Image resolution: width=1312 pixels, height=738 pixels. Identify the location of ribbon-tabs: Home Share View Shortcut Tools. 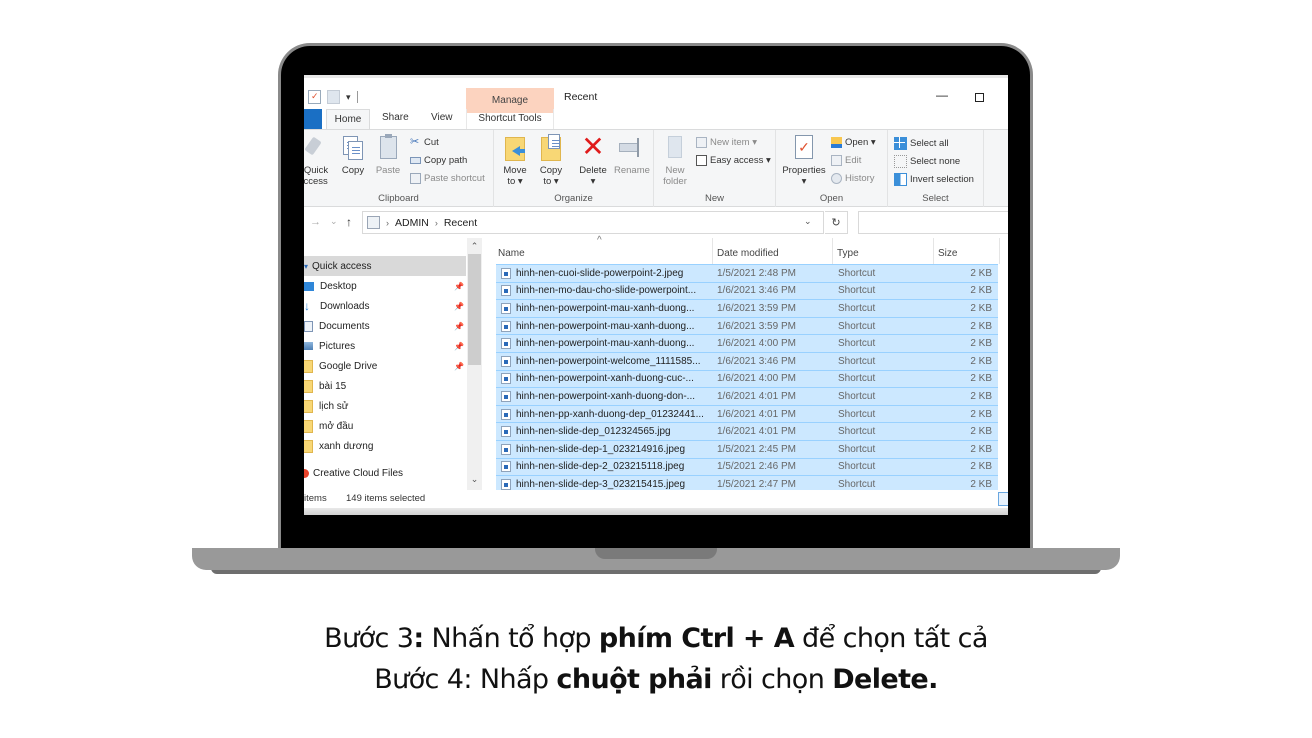
(656, 119).